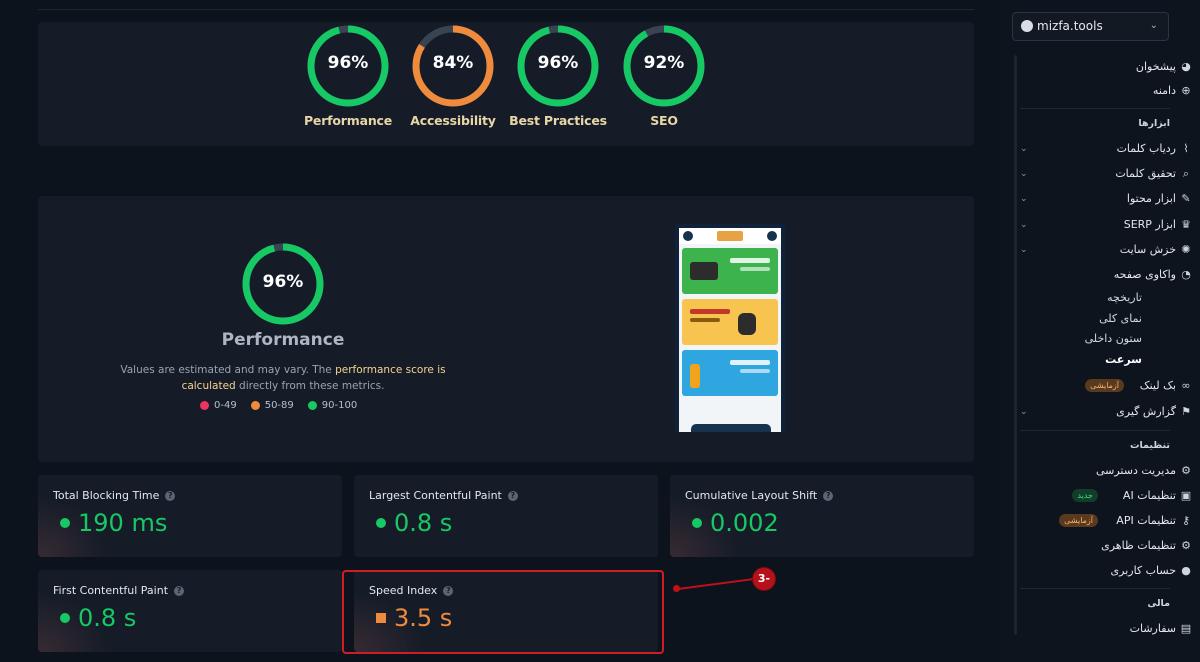  Describe the element at coordinates (506, 516) in the screenshot. I see `metric-card-largest-contentful-paint: Largest Contentful Paint? 0.8 s` at that location.